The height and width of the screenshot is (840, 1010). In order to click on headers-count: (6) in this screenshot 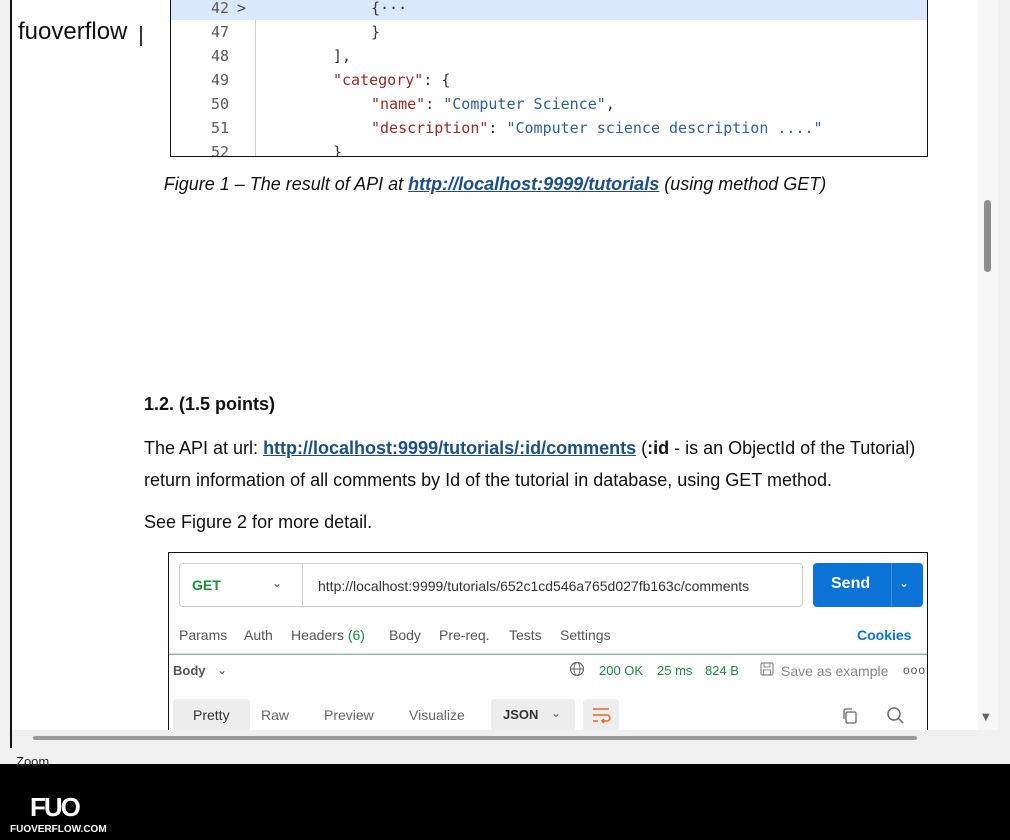, I will do `click(356, 635)`.